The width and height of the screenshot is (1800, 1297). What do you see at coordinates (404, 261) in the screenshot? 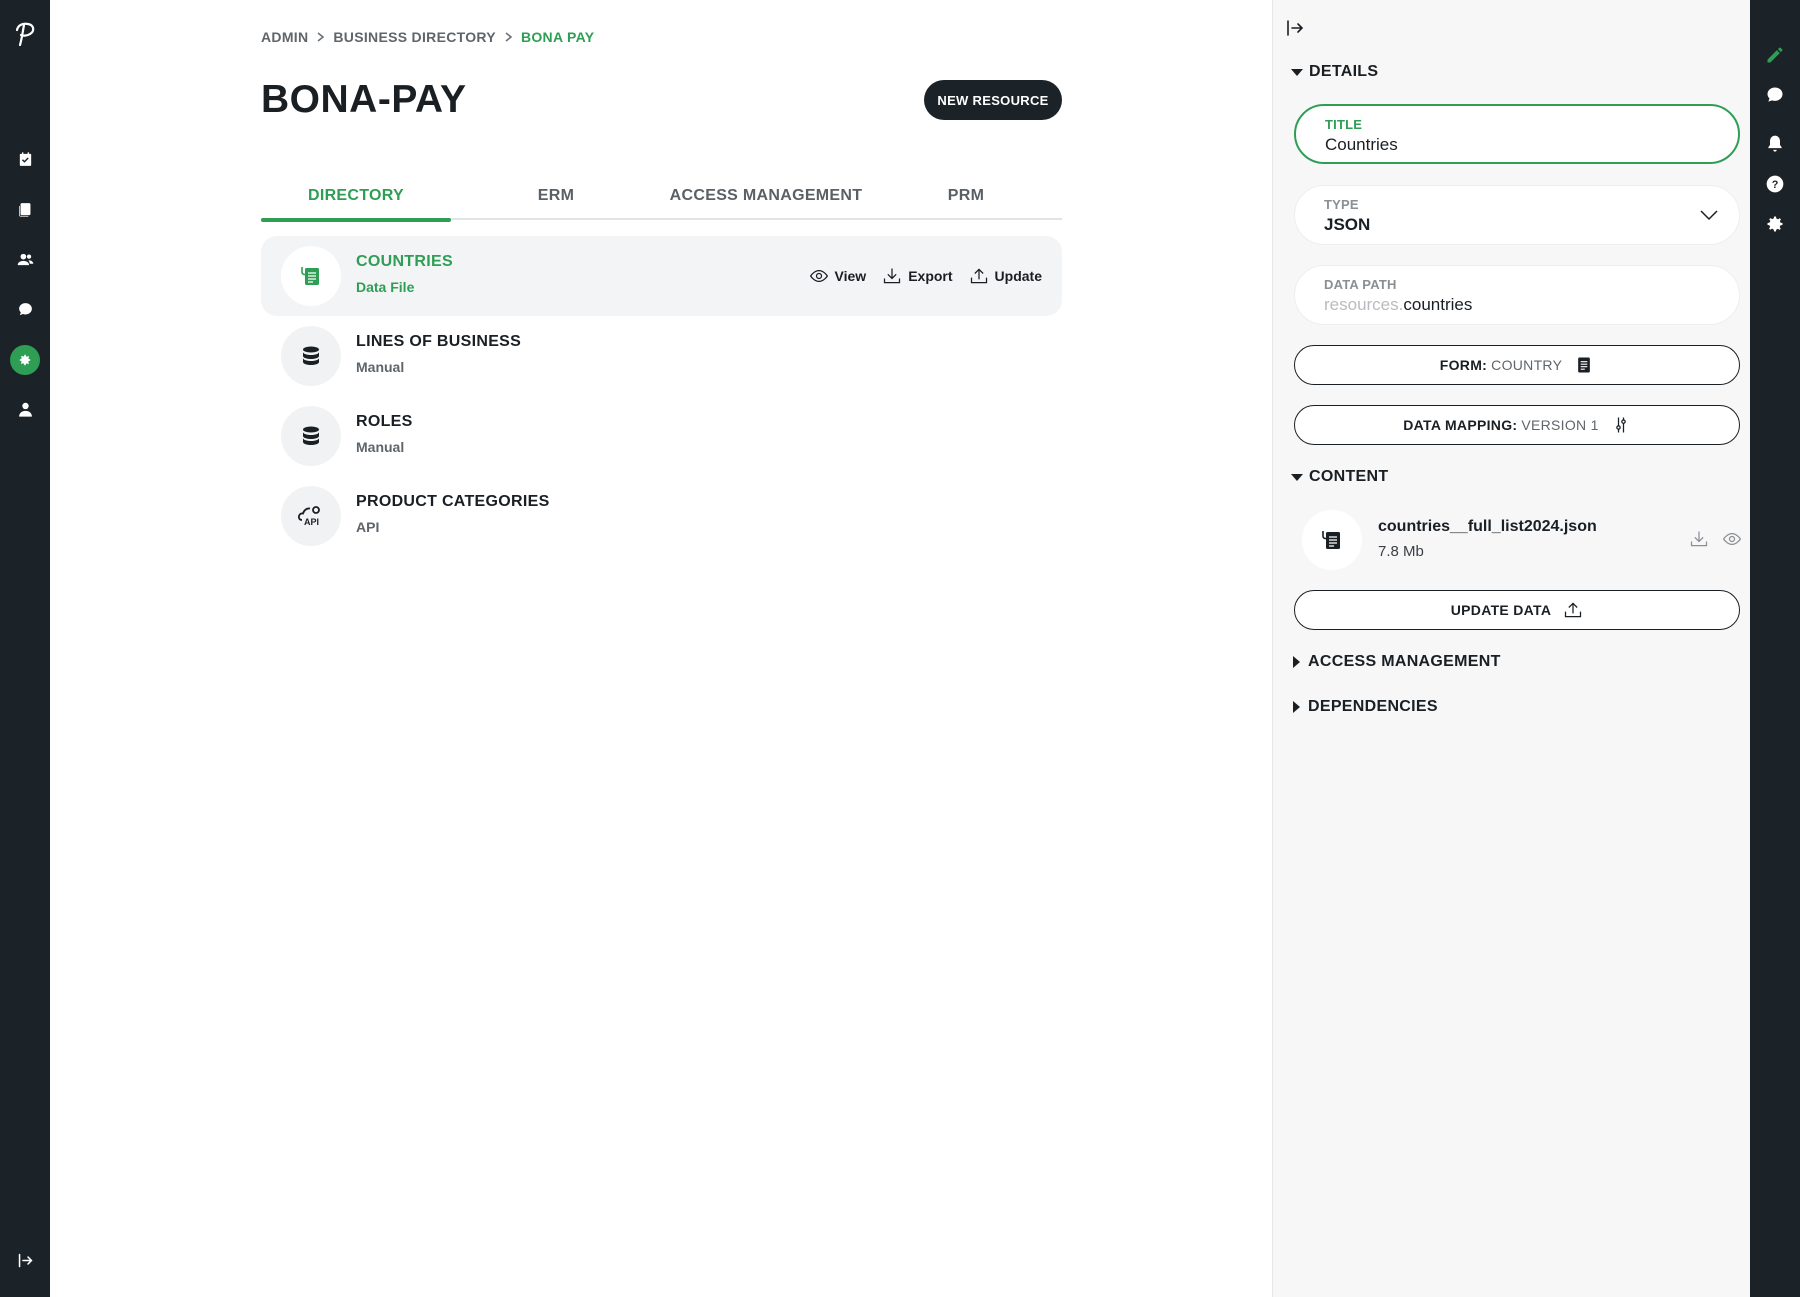
I see `resource-name: COUNTRIES` at bounding box center [404, 261].